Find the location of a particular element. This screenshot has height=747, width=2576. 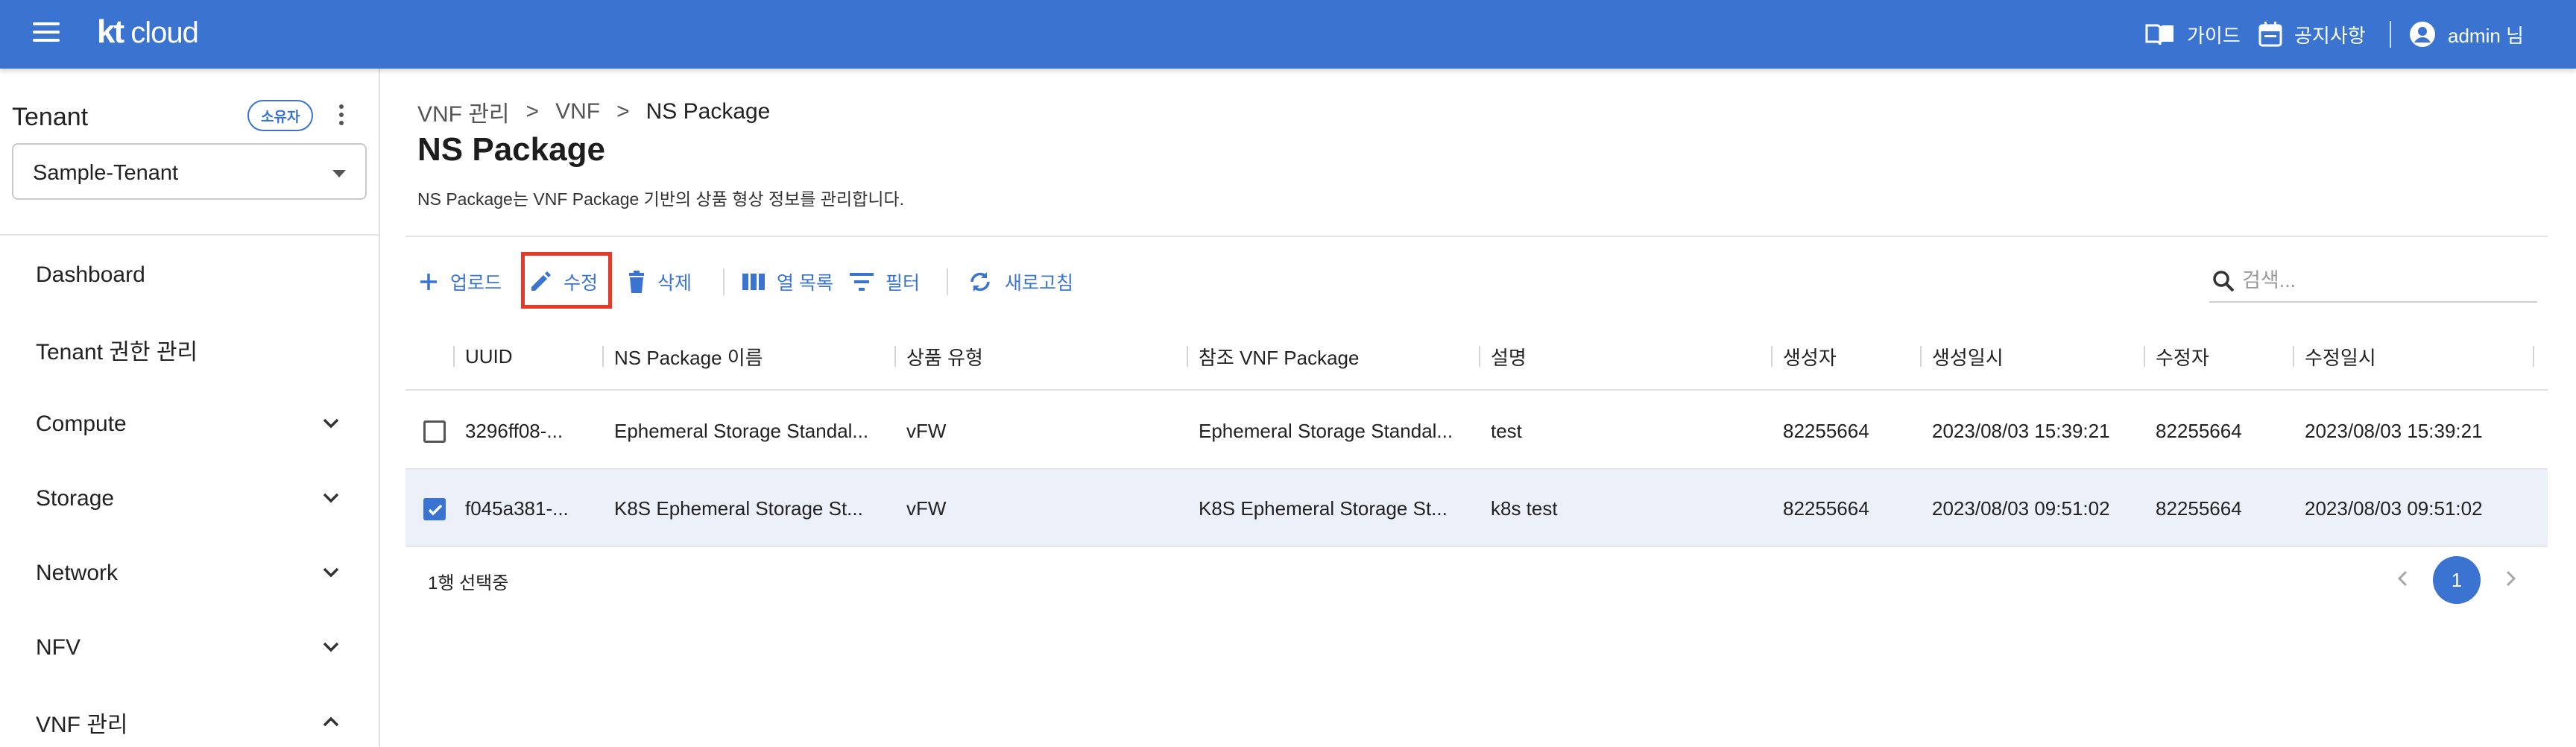

sidebar-item-tenant-permission: Tenant 권한 관리 is located at coordinates (189, 350).